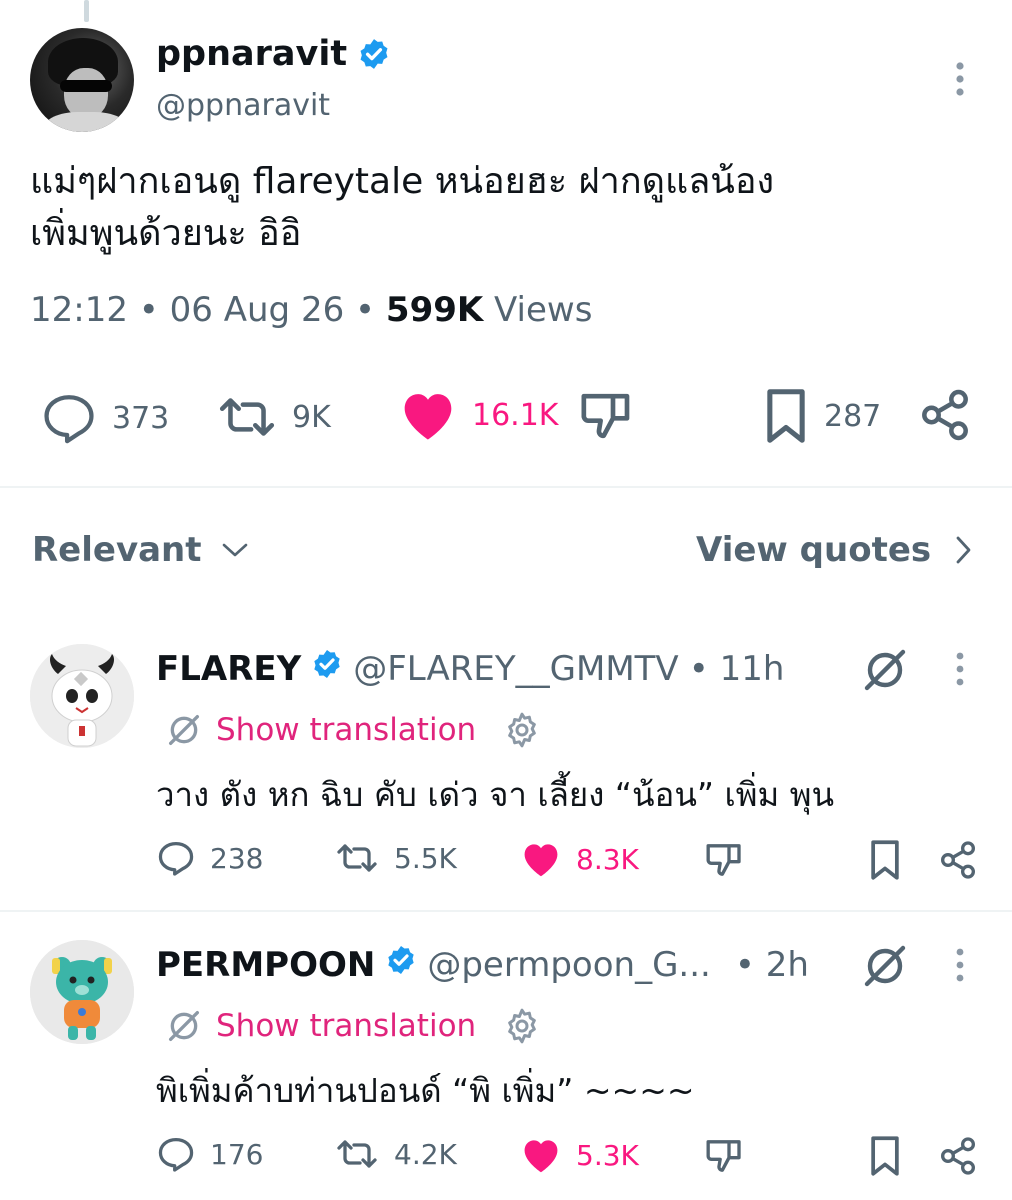 This screenshot has width=1012, height=1200. I want to click on like-button: 16.1K, so click(478, 415).